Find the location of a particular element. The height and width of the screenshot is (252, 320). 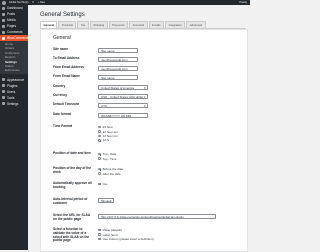

to-email-input: user@example.com is located at coordinates (118, 59).